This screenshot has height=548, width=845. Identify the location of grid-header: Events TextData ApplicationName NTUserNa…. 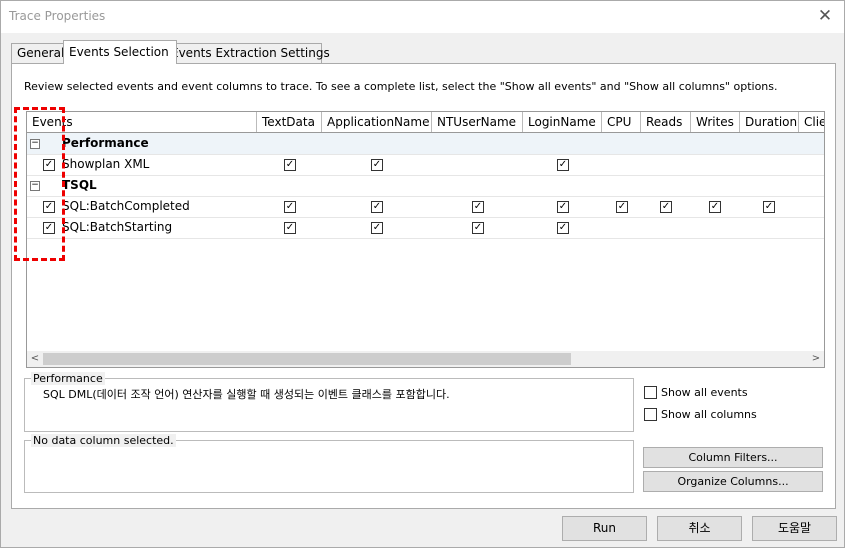
(425, 122).